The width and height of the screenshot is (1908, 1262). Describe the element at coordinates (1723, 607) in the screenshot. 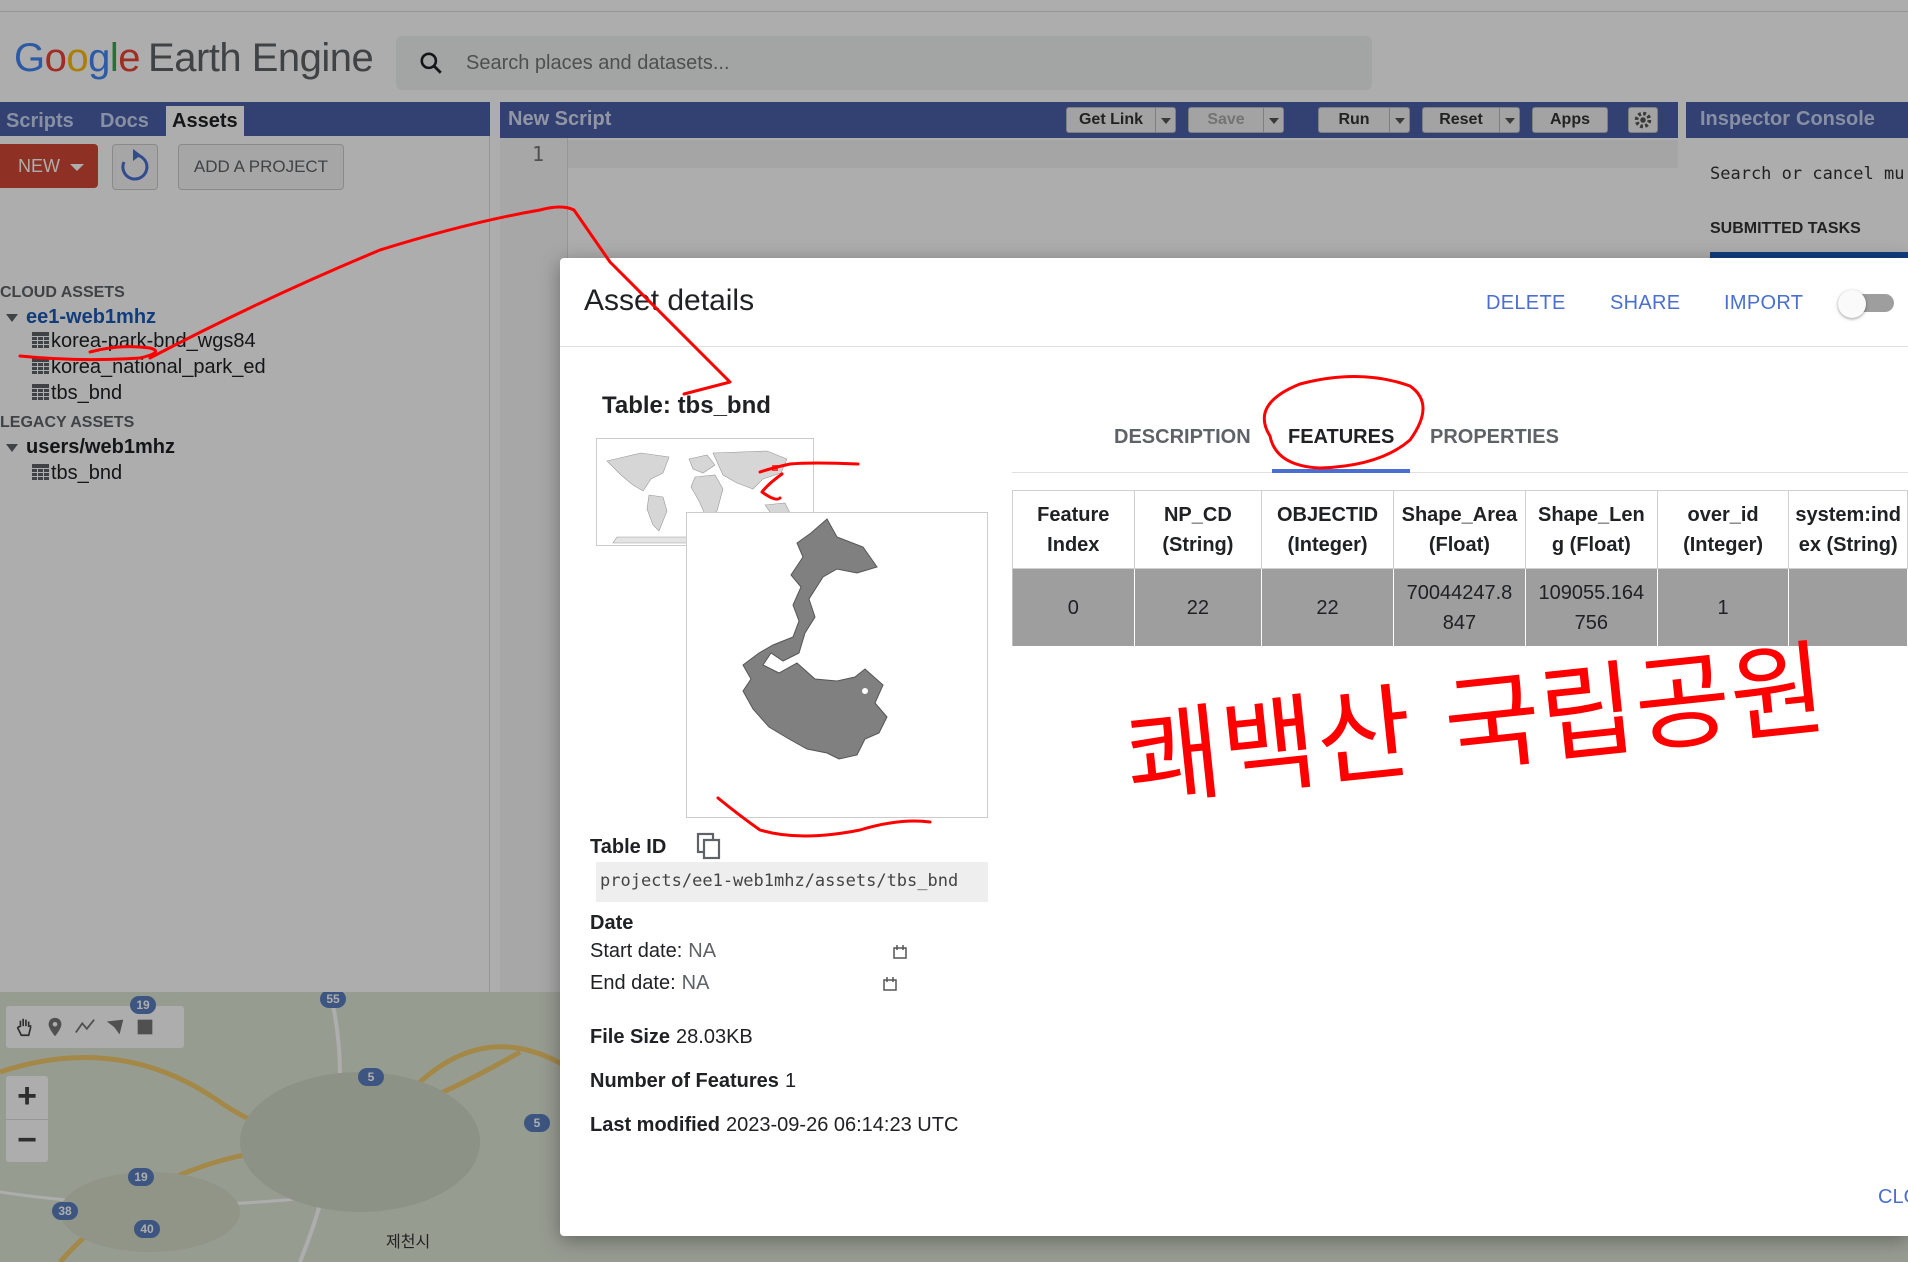

I see `table-cell: 1` at that location.